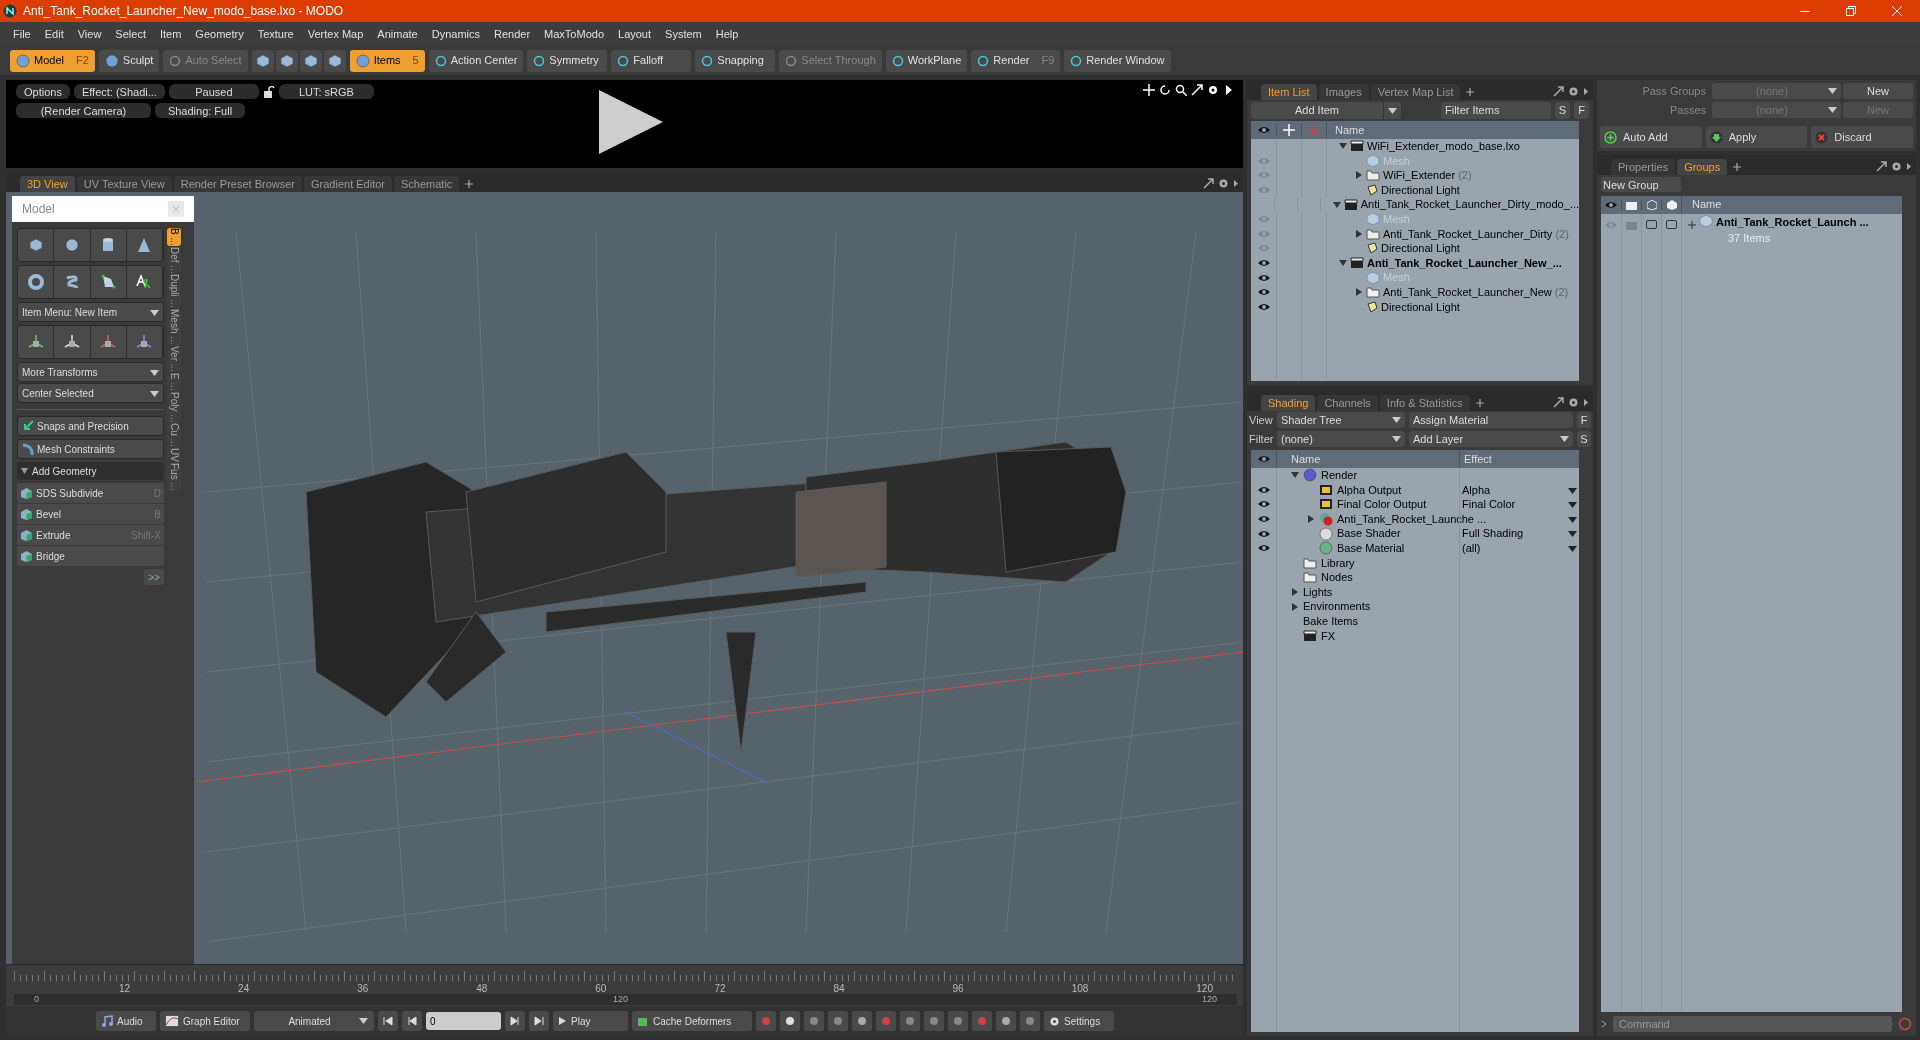  Describe the element at coordinates (1079, 1021) in the screenshot. I see `bottom-bar-button: Settings` at that location.